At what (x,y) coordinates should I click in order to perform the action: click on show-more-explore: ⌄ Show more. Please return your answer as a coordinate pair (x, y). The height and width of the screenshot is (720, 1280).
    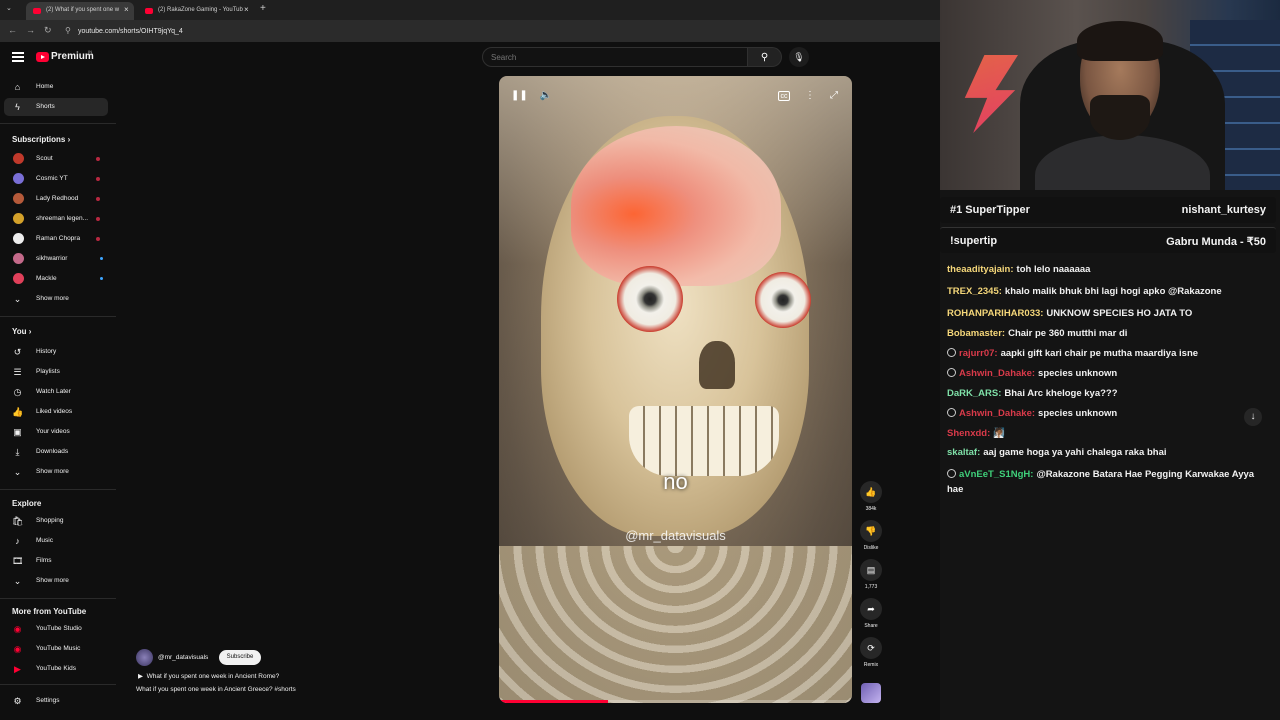
    Looking at the image, I should click on (56, 581).